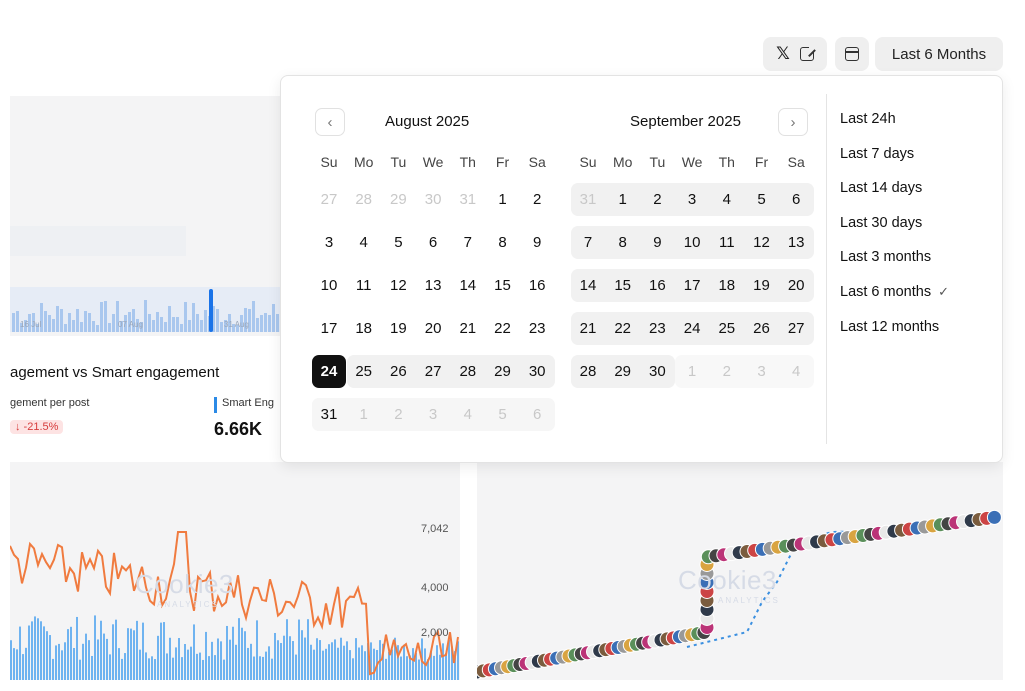 Image resolution: width=1025 pixels, height=691 pixels. Describe the element at coordinates (877, 154) in the screenshot. I see `preset-option: Last 7 days` at that location.